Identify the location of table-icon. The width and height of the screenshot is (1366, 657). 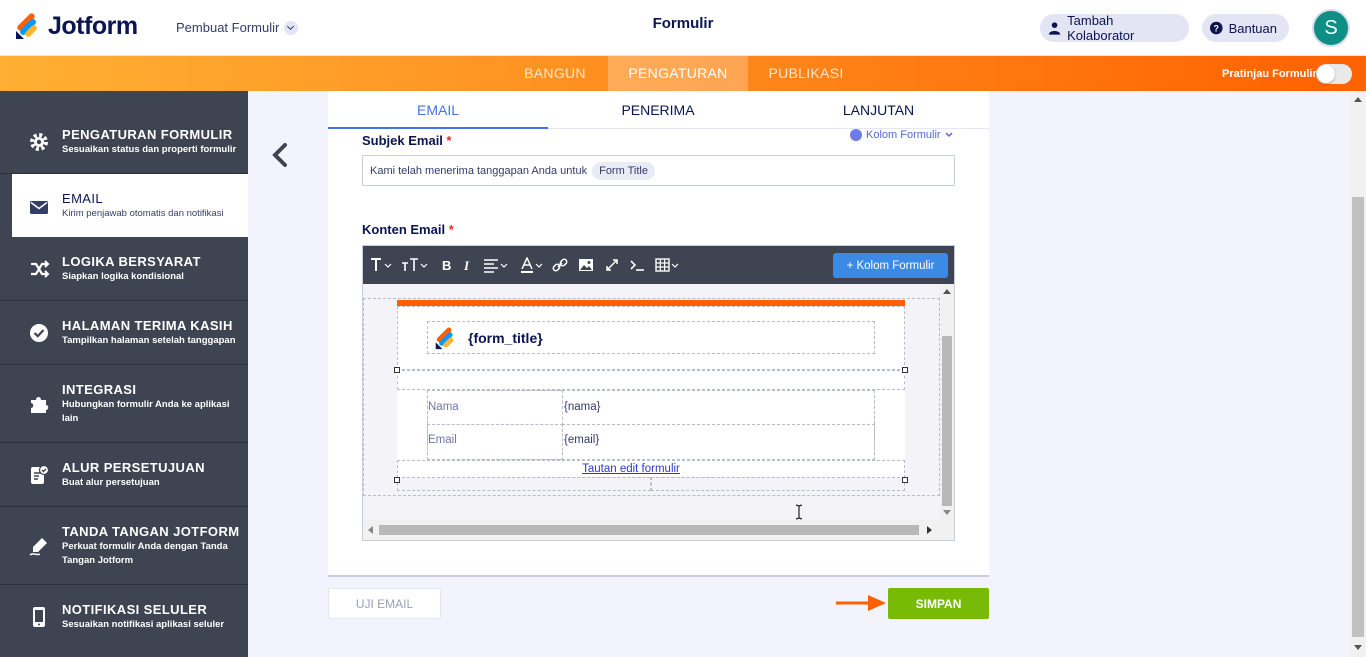
(668, 265).